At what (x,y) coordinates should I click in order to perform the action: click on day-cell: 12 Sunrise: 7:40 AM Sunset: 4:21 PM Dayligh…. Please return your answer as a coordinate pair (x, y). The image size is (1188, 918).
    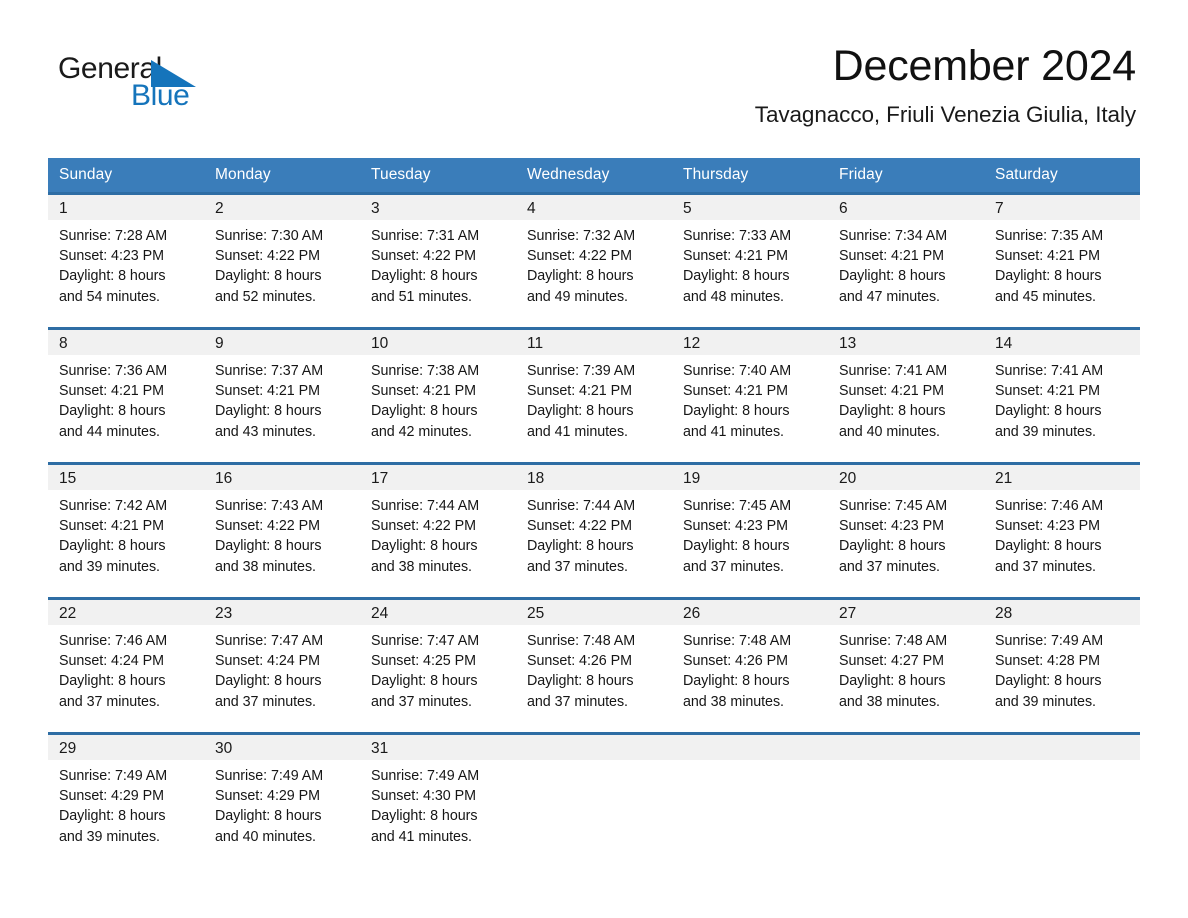
    Looking at the image, I should click on (750, 395).